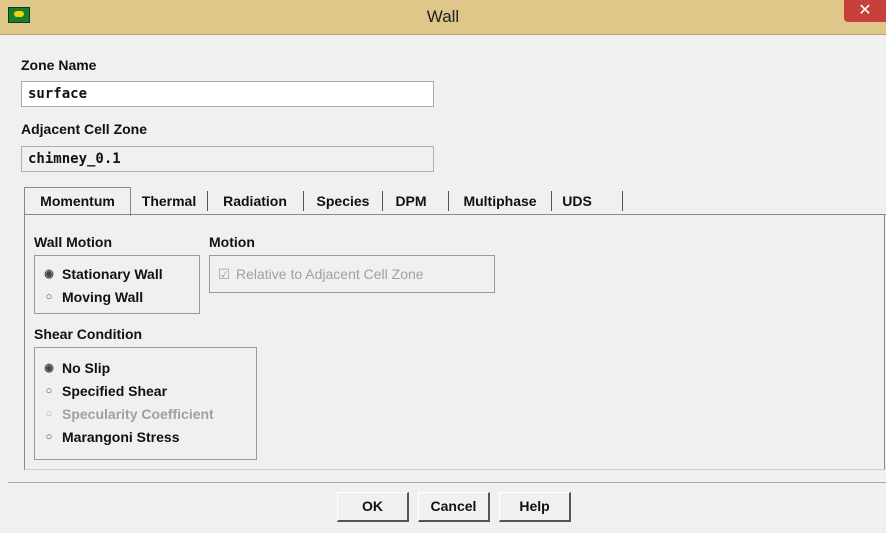  What do you see at coordinates (224, 274) in the screenshot?
I see `checkbox-checked-icon: ☑` at bounding box center [224, 274].